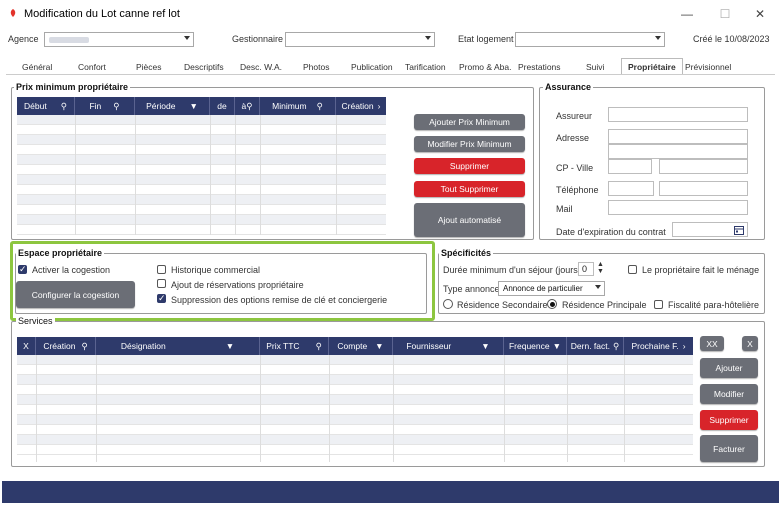  Describe the element at coordinates (535, 346) in the screenshot. I see `col-frequence: Frequence ▼` at that location.